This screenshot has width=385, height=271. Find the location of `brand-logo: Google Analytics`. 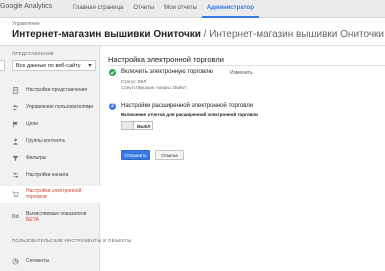

brand-logo: Google Analytics is located at coordinates (26, 6).